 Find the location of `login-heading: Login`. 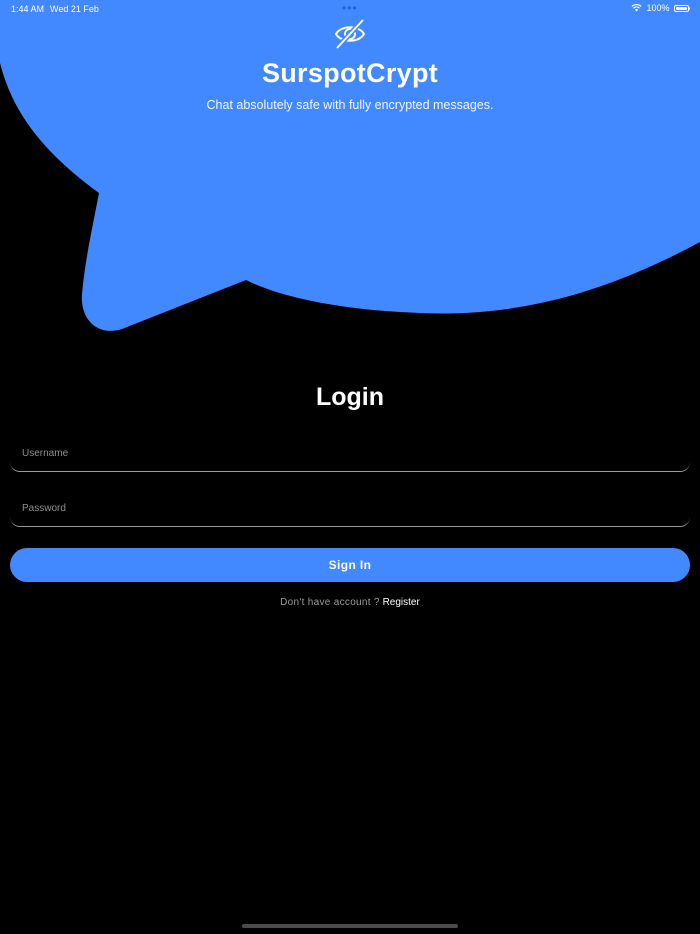

login-heading: Login is located at coordinates (350, 397).